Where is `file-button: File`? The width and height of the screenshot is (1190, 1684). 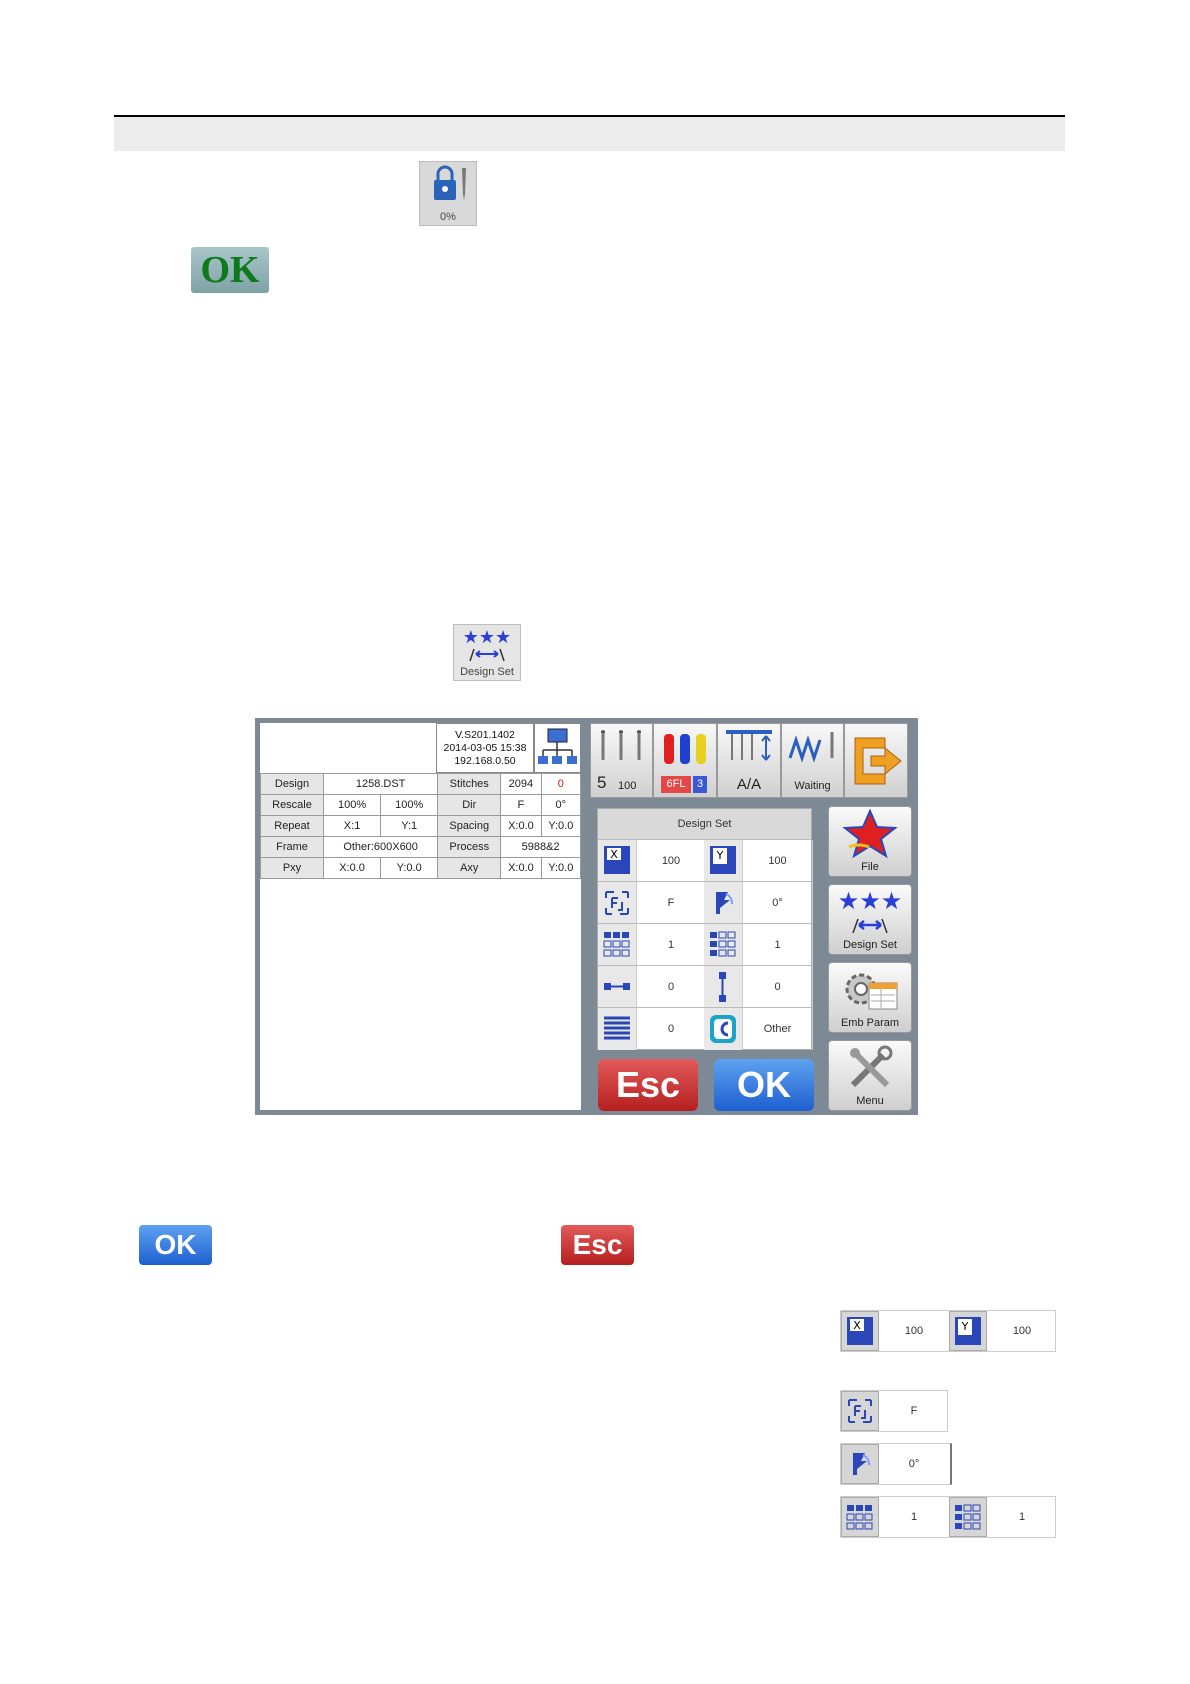 file-button: File is located at coordinates (870, 841).